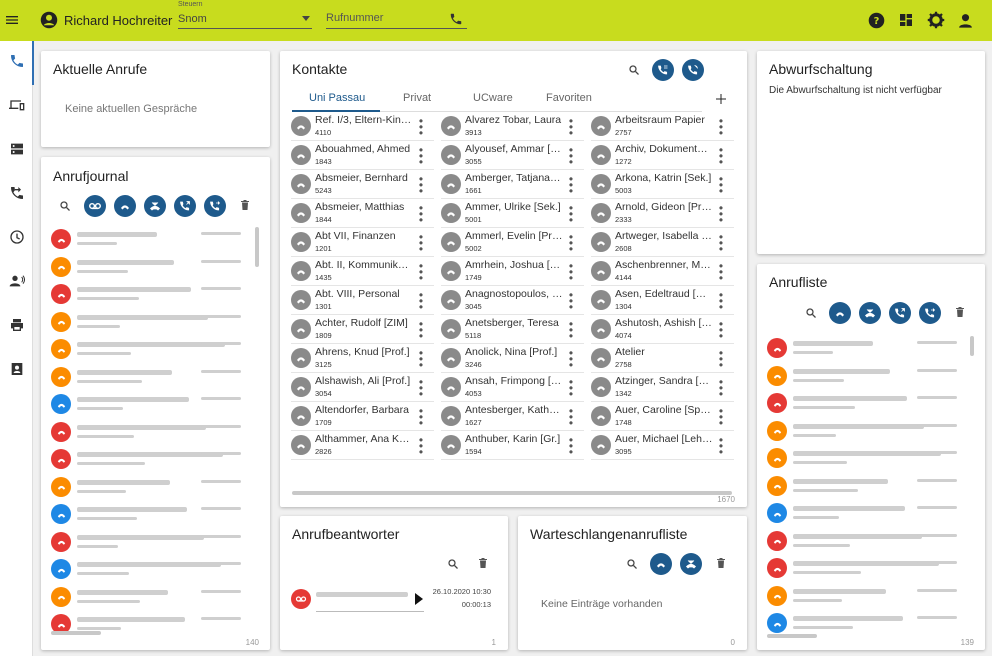  Describe the element at coordinates (876, 23) in the screenshot. I see `help-icon: ?` at that location.